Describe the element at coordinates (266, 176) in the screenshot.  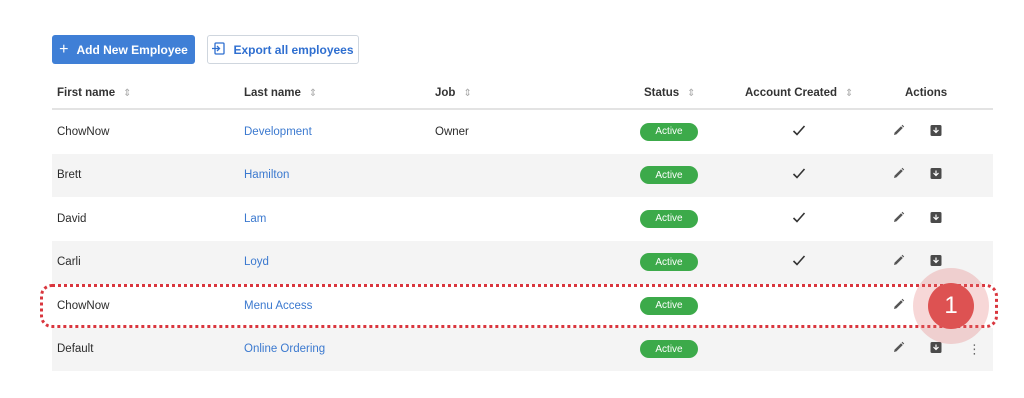
I see `cell-last-name-link: Hamilton` at that location.